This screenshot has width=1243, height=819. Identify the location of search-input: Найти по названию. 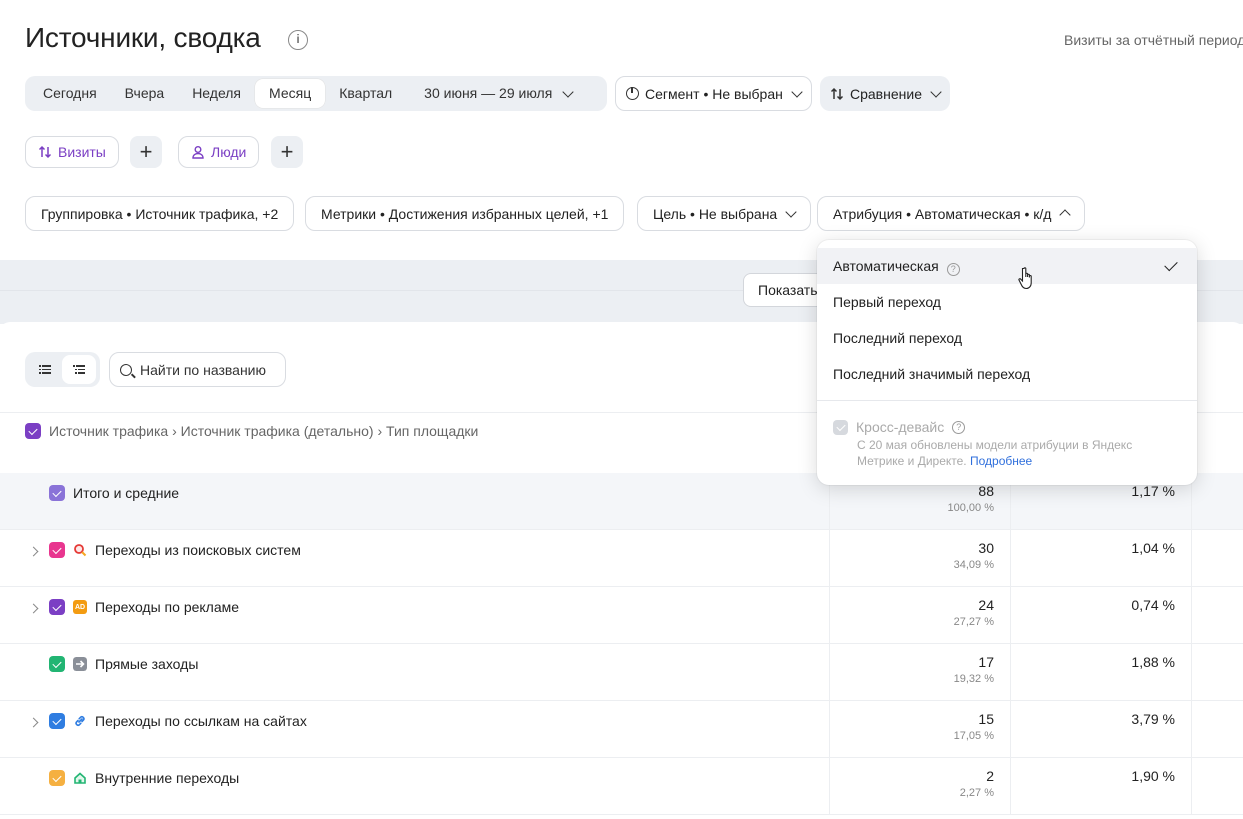
(197, 369).